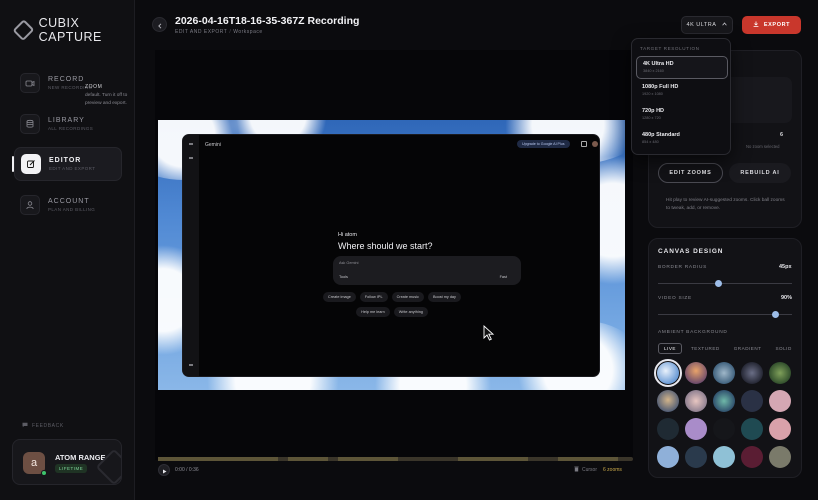  What do you see at coordinates (763, 146) in the screenshot?
I see `zoom-selection-status: No zoom selected` at bounding box center [763, 146].